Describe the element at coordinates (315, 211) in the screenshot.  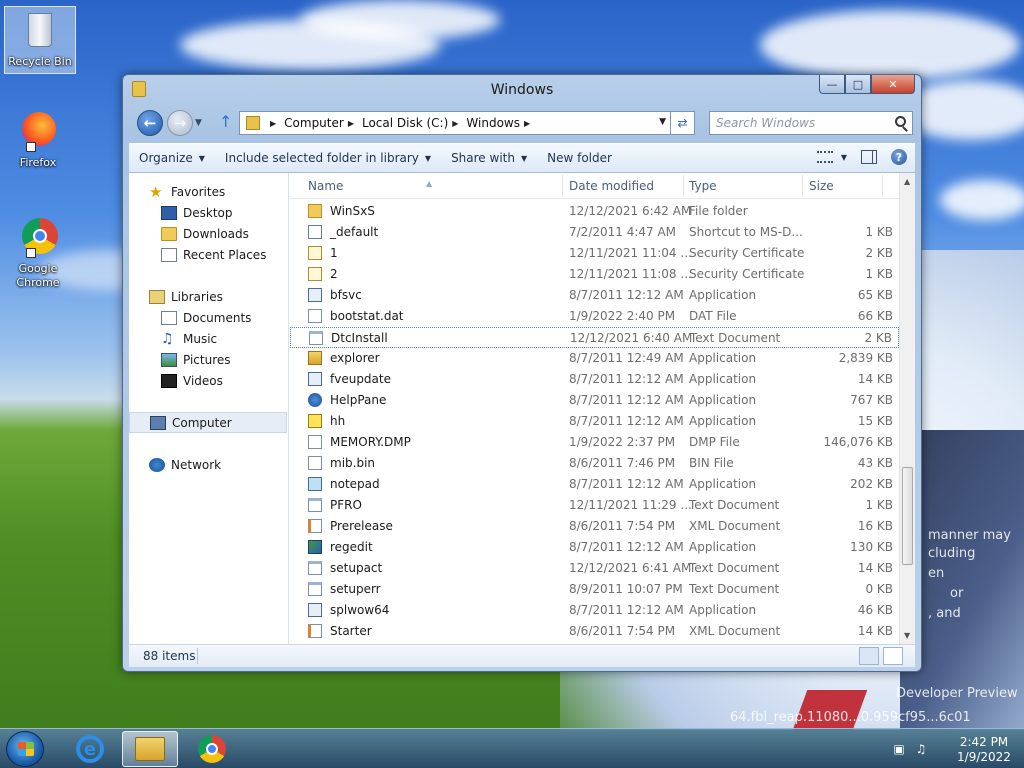
I see `folder-file-icon` at that location.